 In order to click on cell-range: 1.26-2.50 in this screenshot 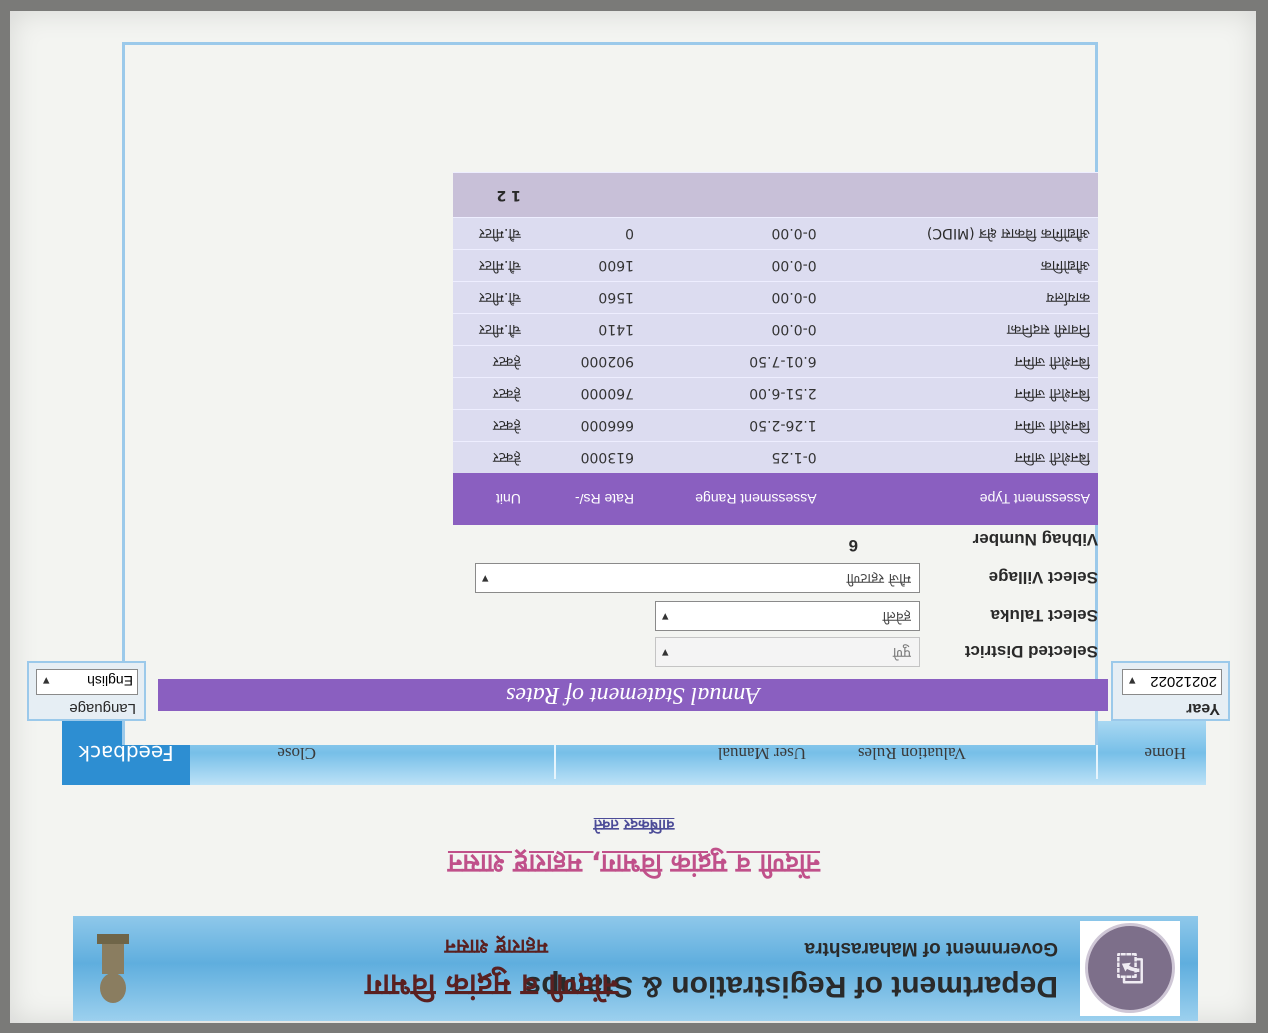, I will do `click(733, 425)`.